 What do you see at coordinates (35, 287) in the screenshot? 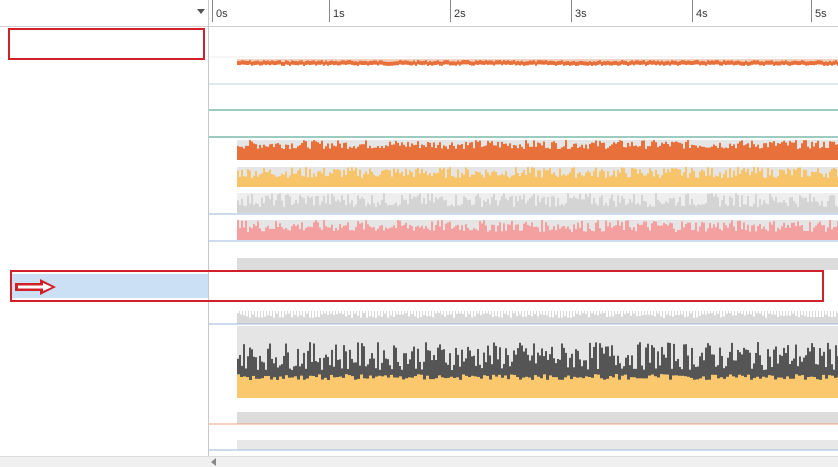
I see `red-arrow-icon` at bounding box center [35, 287].